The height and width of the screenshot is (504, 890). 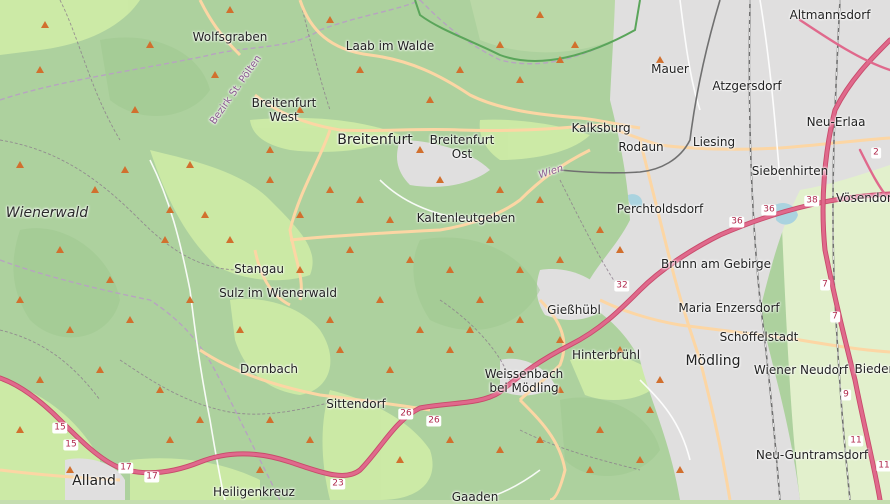 I want to click on road-number-a2-11b: 11, so click(x=883, y=466).